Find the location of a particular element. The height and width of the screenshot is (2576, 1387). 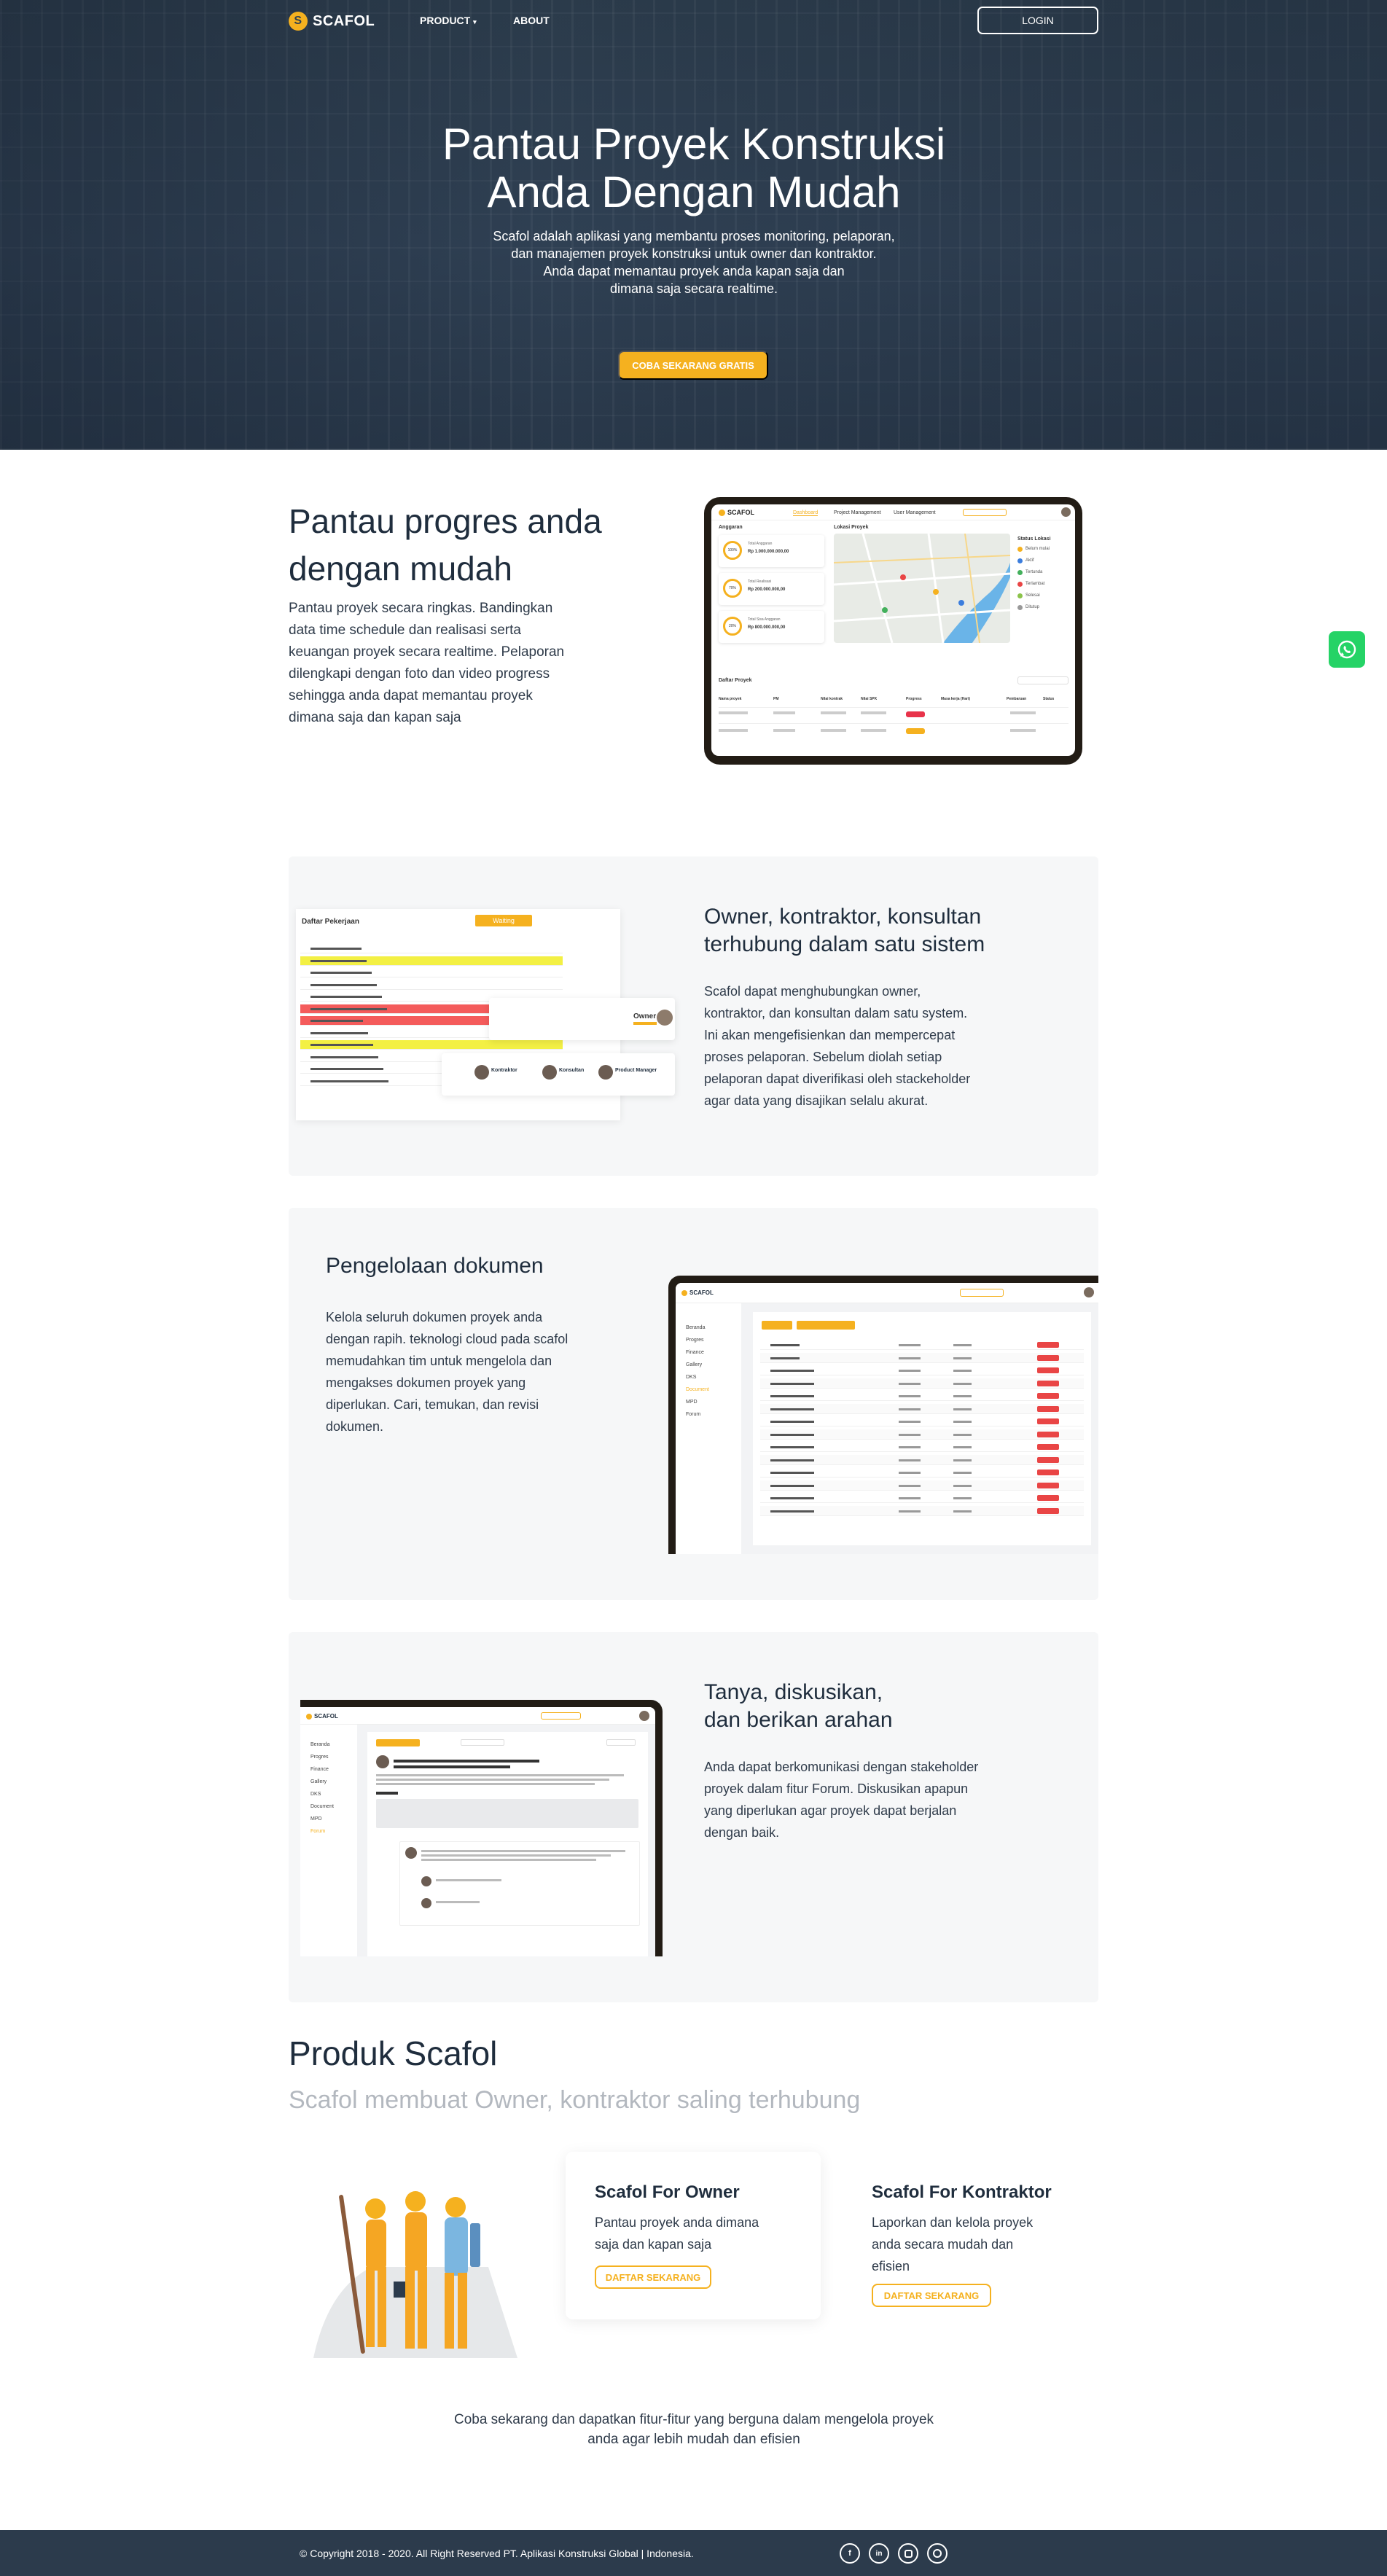

table-header-cell: Nilai kontrak is located at coordinates (832, 699).